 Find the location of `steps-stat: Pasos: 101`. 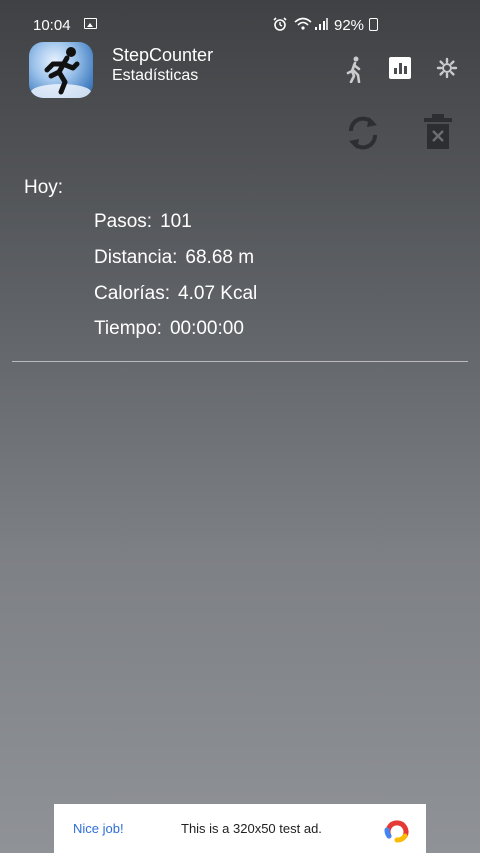

steps-stat: Pasos: 101 is located at coordinates (143, 222).